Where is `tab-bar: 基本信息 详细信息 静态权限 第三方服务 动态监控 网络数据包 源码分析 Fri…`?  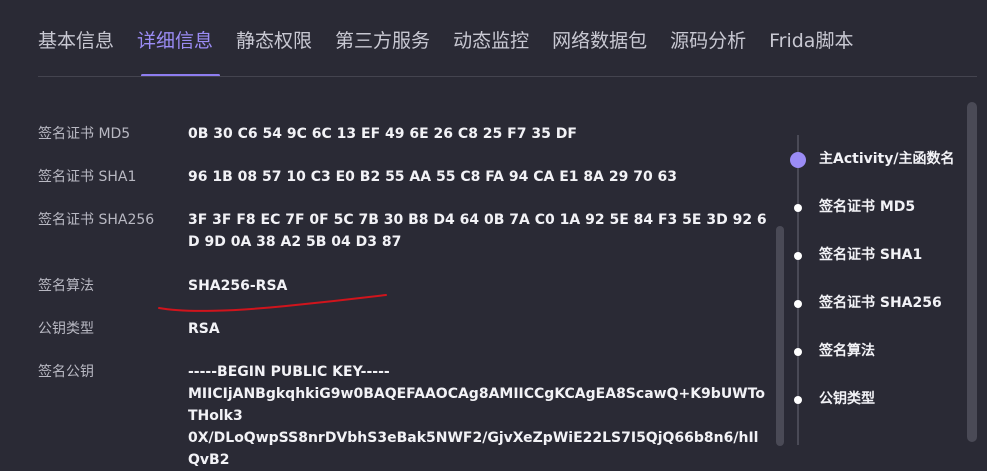
tab-bar: 基本信息 详细信息 静态权限 第三方服务 动态监控 网络数据包 源码分析 Fri… is located at coordinates (445, 41).